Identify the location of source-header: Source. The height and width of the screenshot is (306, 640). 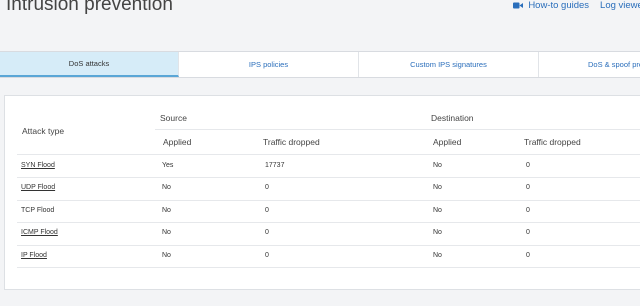
(173, 118).